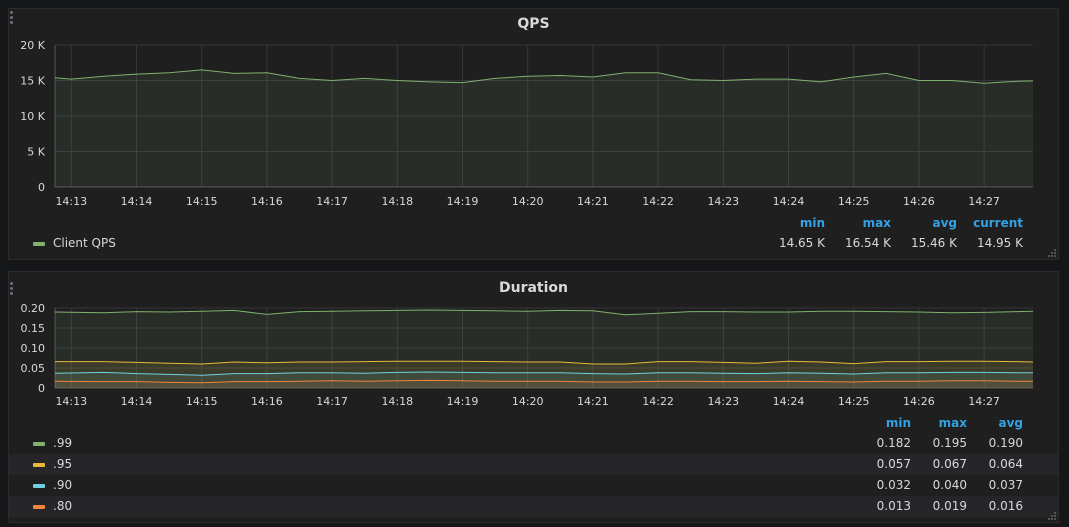 The image size is (1069, 527). I want to click on legend-header-current: current, so click(991, 223).